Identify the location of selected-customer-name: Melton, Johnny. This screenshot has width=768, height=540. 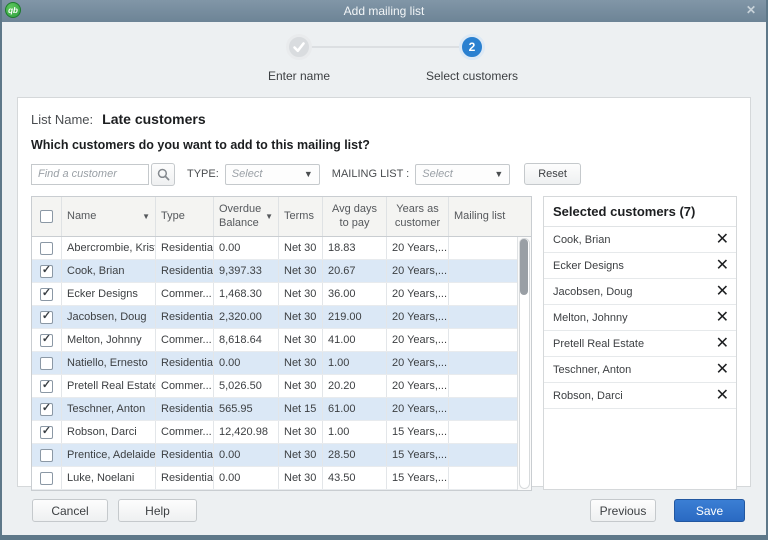
(590, 317).